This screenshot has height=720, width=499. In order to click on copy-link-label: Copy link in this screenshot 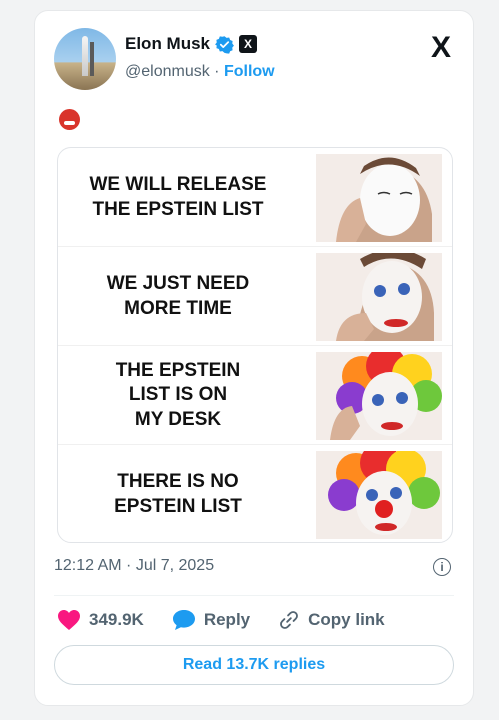, I will do `click(346, 619)`.